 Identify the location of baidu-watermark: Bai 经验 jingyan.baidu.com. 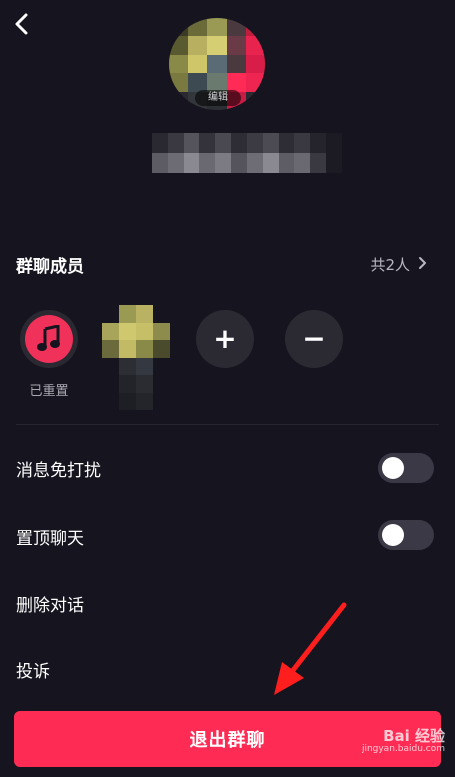
(403, 741).